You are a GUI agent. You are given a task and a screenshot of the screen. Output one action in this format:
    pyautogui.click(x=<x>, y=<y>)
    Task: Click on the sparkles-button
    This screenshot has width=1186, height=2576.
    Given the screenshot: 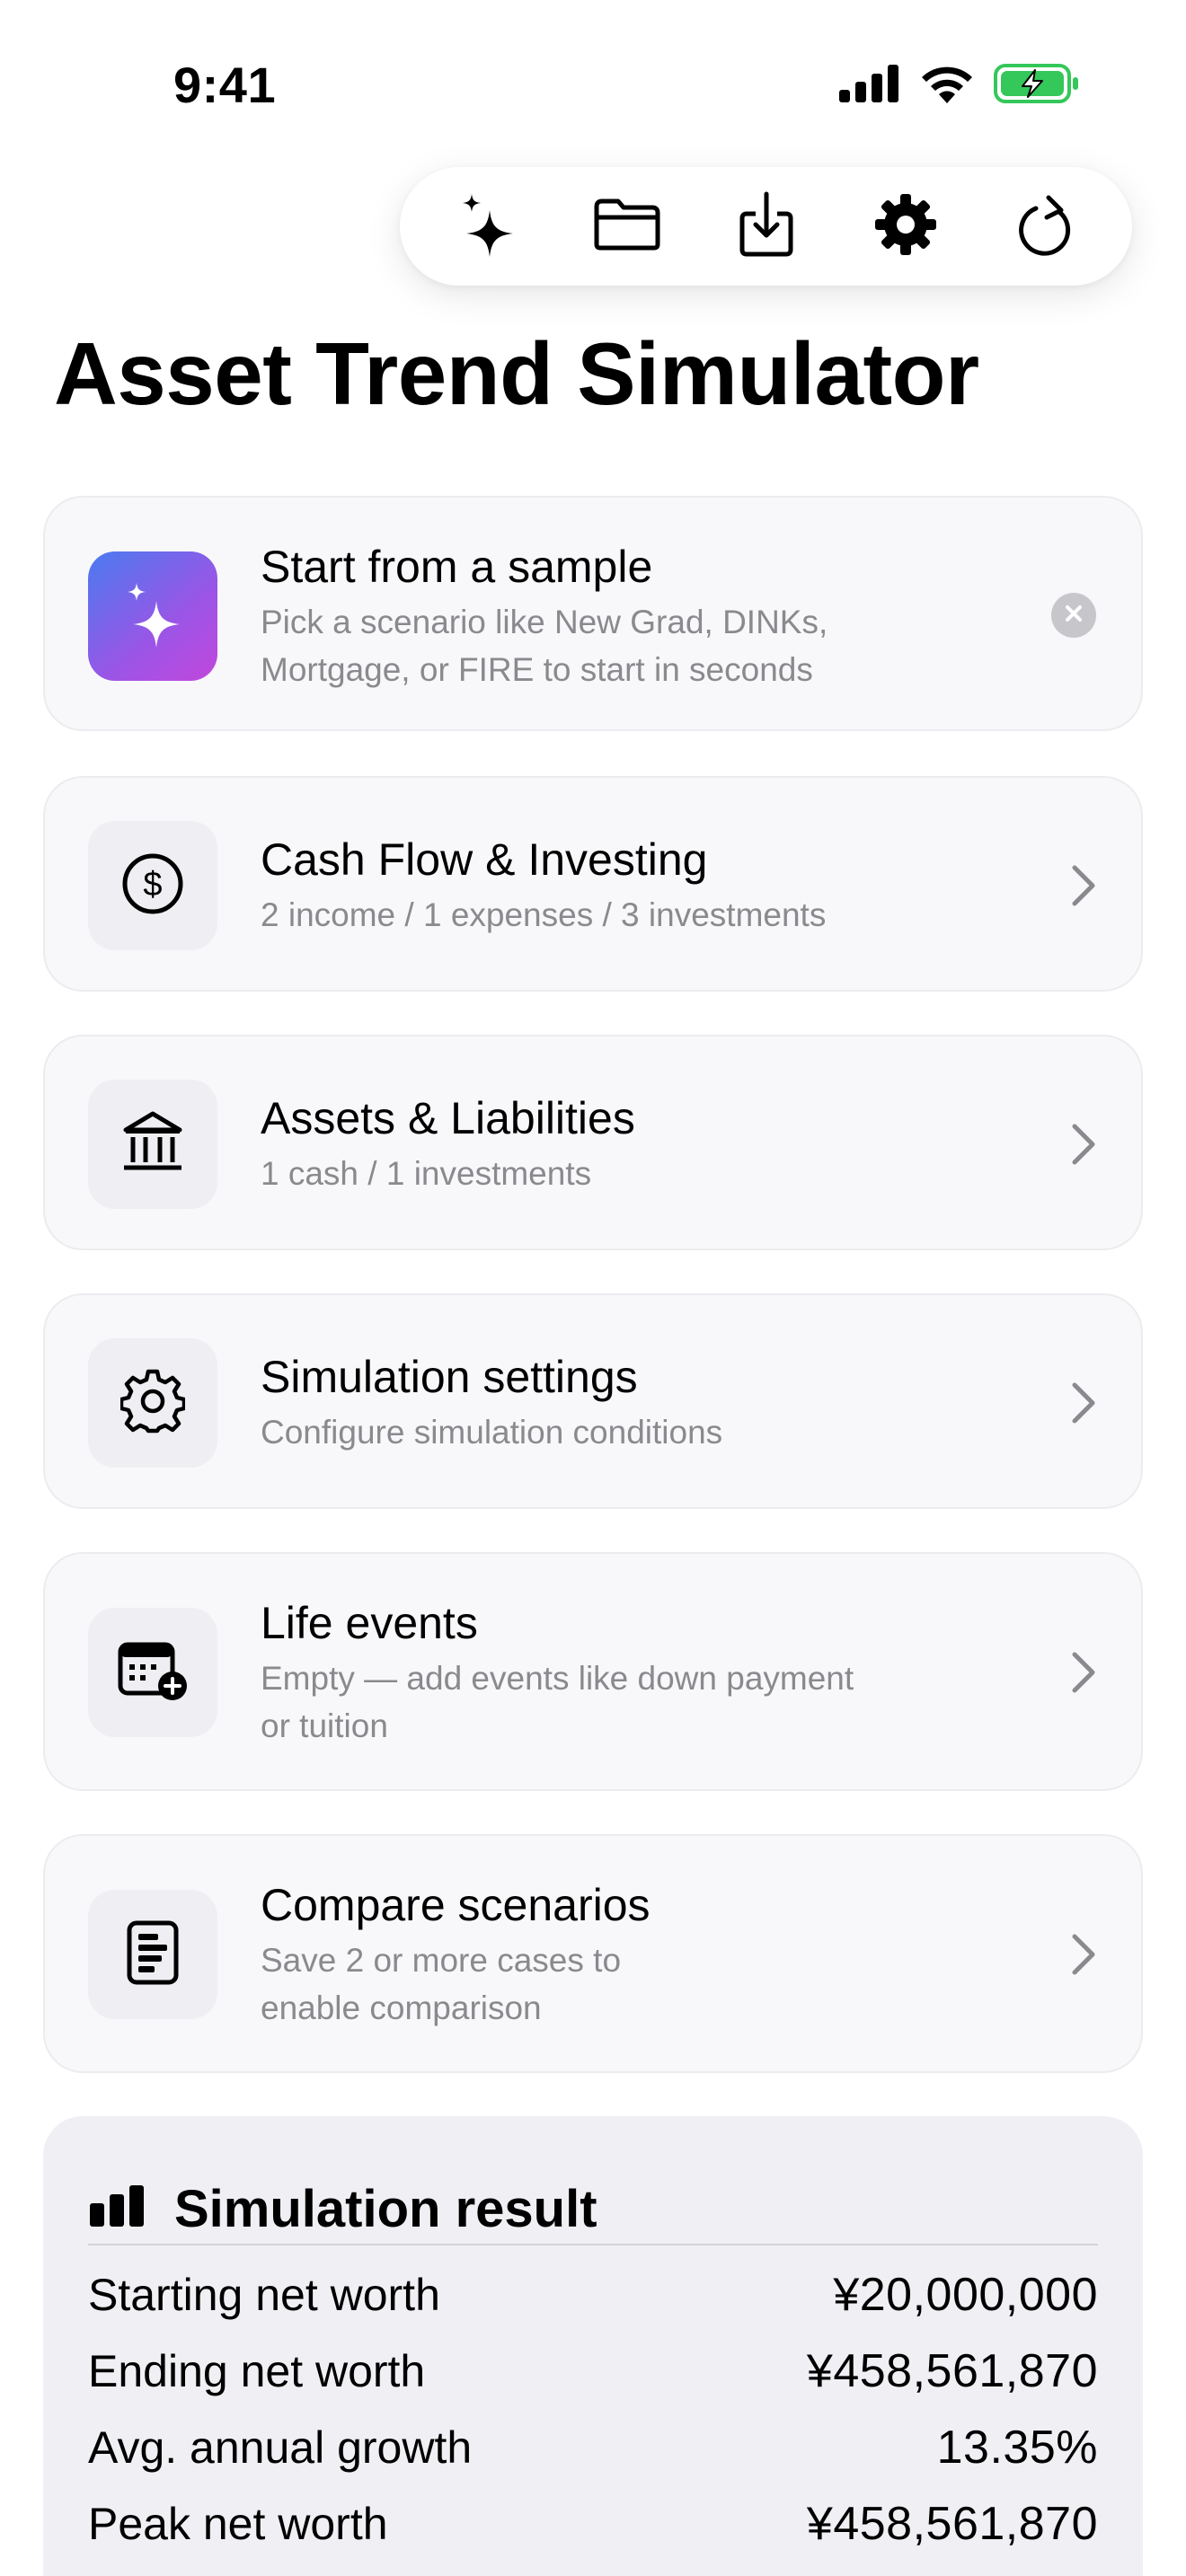 What is the action you would take?
    pyautogui.click(x=487, y=226)
    